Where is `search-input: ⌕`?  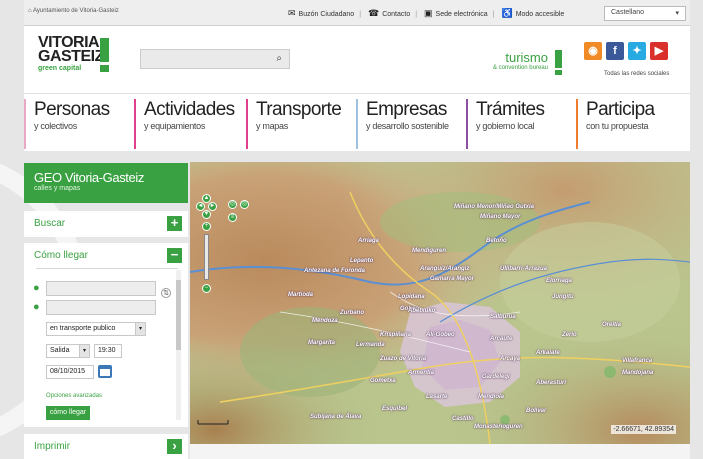 search-input: ⌕ is located at coordinates (215, 59).